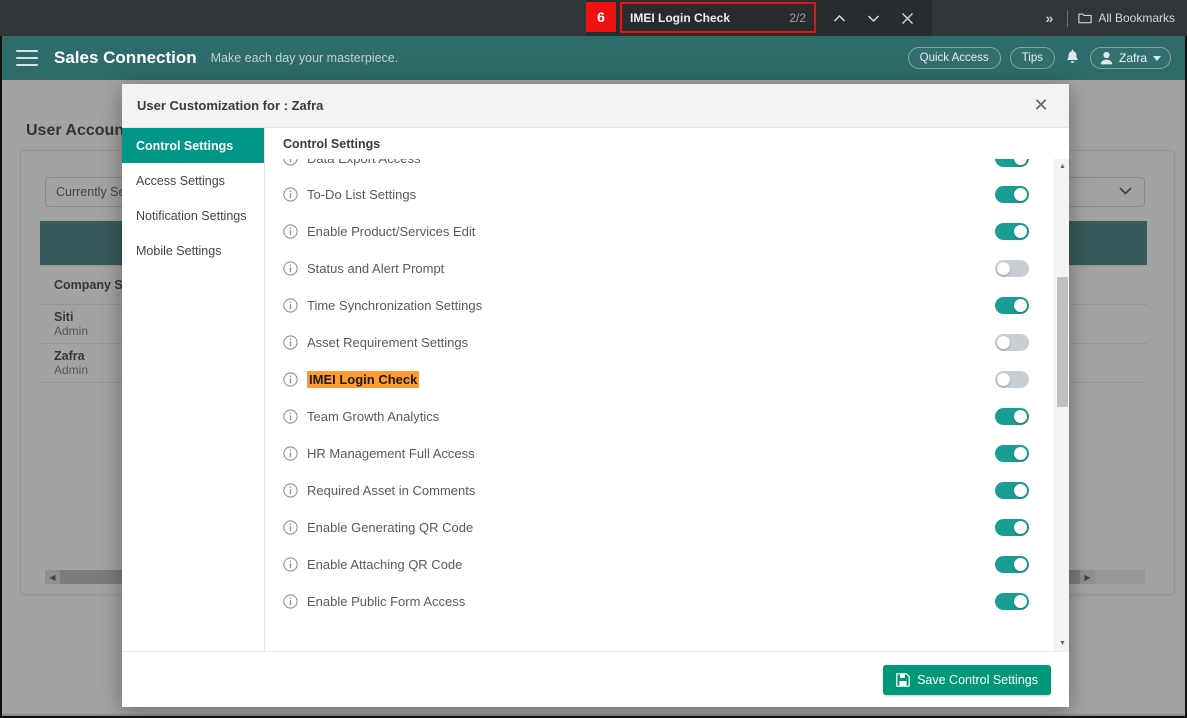  Describe the element at coordinates (391, 453) in the screenshot. I see `setting-label: HR Management Full Access` at that location.